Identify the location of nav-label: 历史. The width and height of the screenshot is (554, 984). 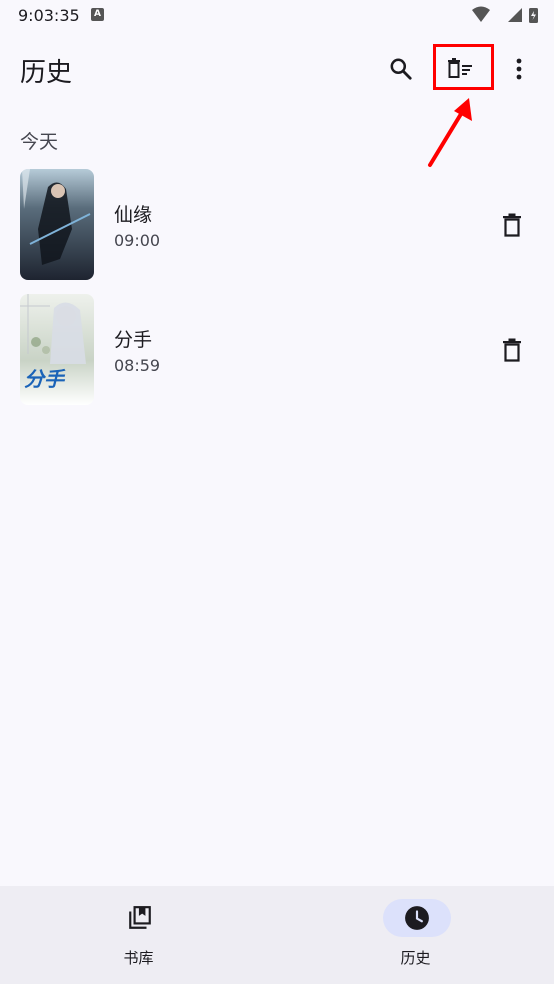
(415, 958).